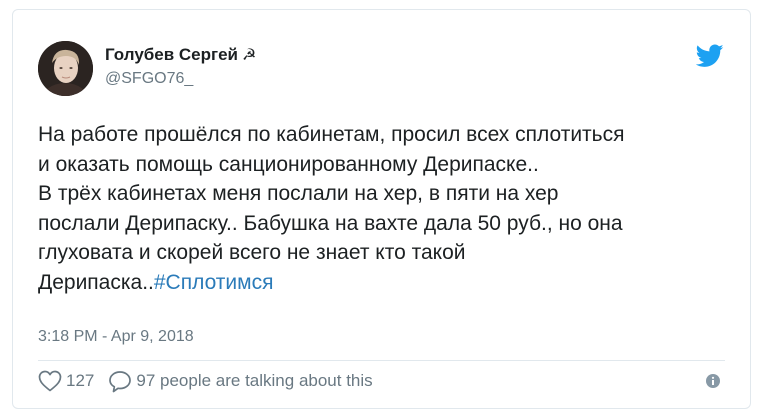 This screenshot has height=418, width=763. Describe the element at coordinates (254, 380) in the screenshot. I see `replies-text: 97 people are talking about this` at that location.